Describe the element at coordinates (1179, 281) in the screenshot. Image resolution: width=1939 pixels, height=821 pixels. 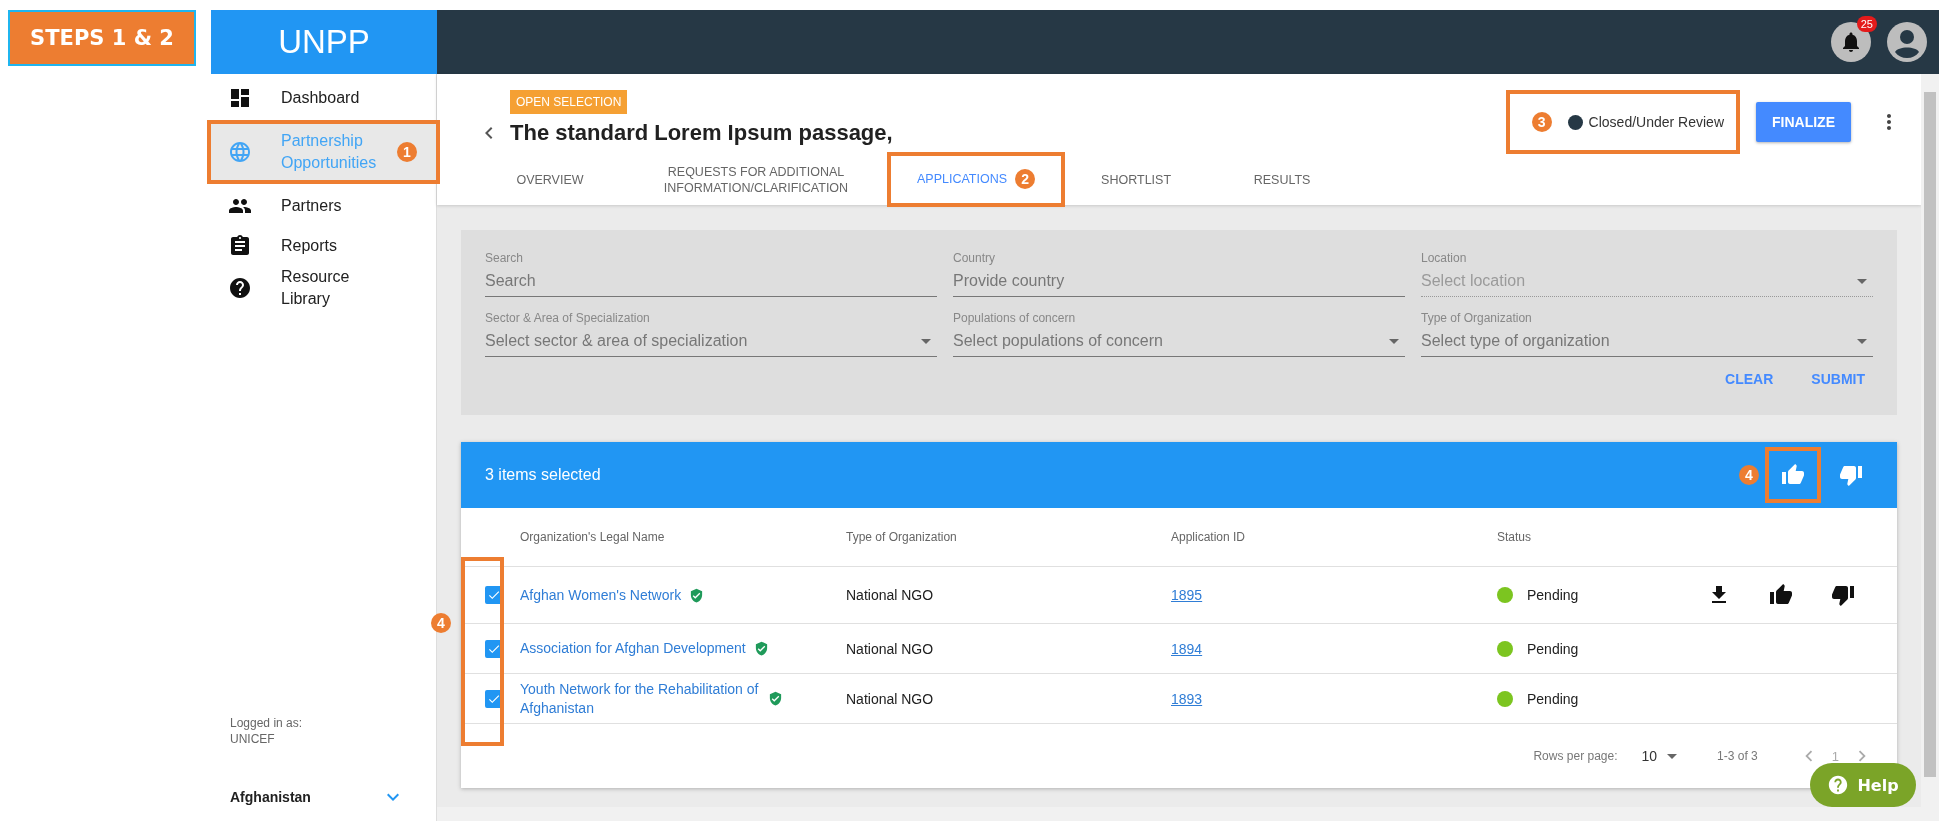
I see `input-field: Provide country` at that location.